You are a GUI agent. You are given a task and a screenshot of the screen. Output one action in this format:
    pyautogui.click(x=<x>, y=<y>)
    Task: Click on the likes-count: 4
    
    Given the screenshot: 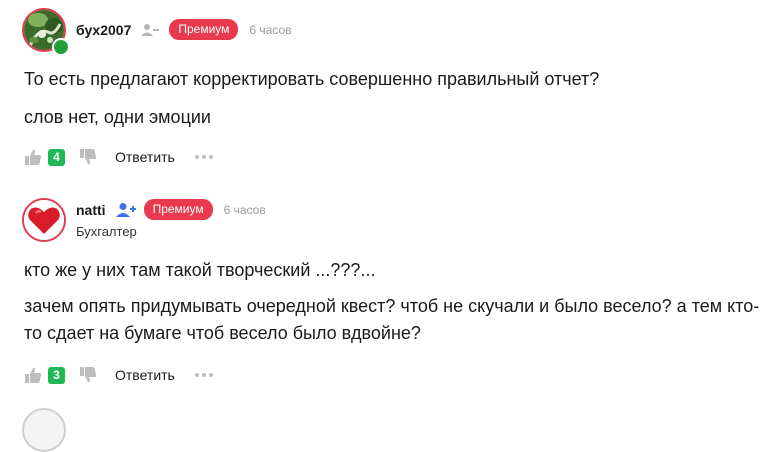 What is the action you would take?
    pyautogui.click(x=56, y=157)
    